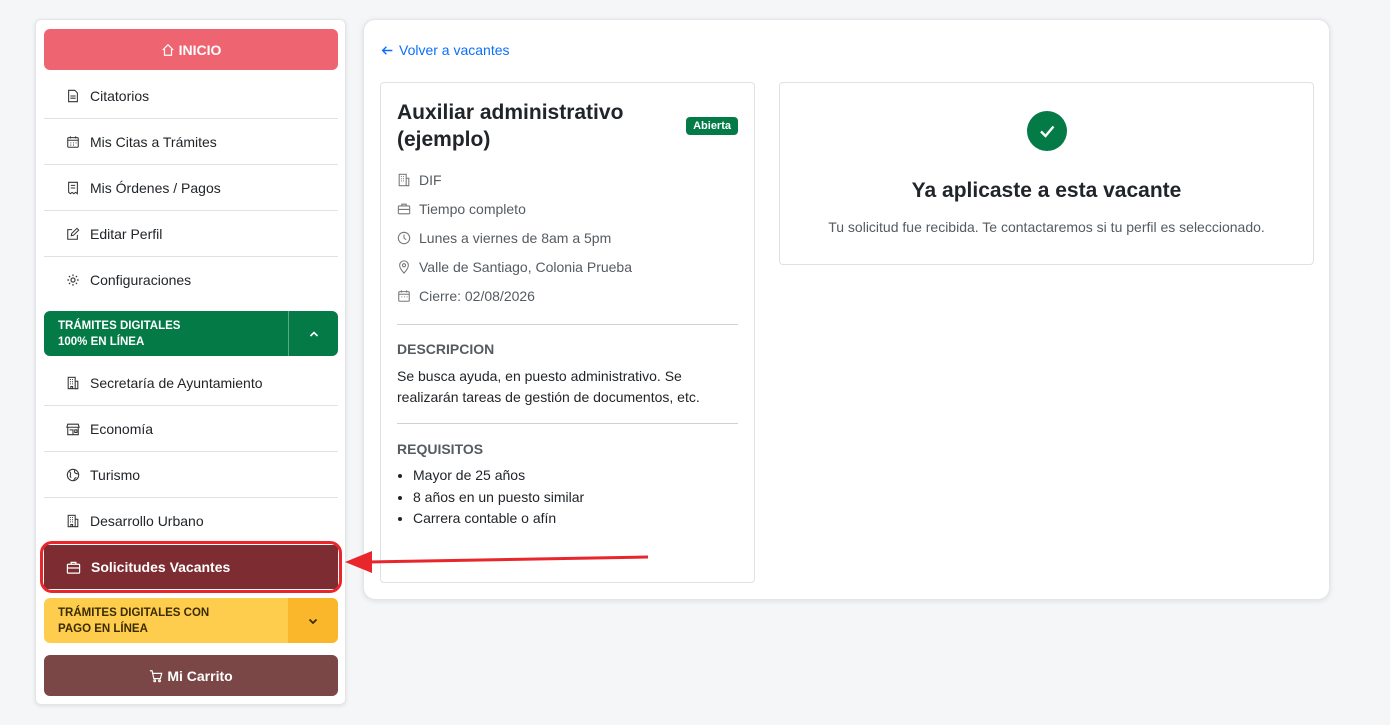 Image resolution: width=1390 pixels, height=725 pixels. I want to click on section-line1: TRÁMITES DIGITALES, so click(119, 325).